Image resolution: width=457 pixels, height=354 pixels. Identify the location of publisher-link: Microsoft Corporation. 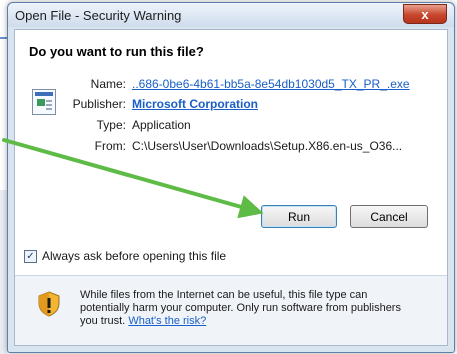
(195, 104).